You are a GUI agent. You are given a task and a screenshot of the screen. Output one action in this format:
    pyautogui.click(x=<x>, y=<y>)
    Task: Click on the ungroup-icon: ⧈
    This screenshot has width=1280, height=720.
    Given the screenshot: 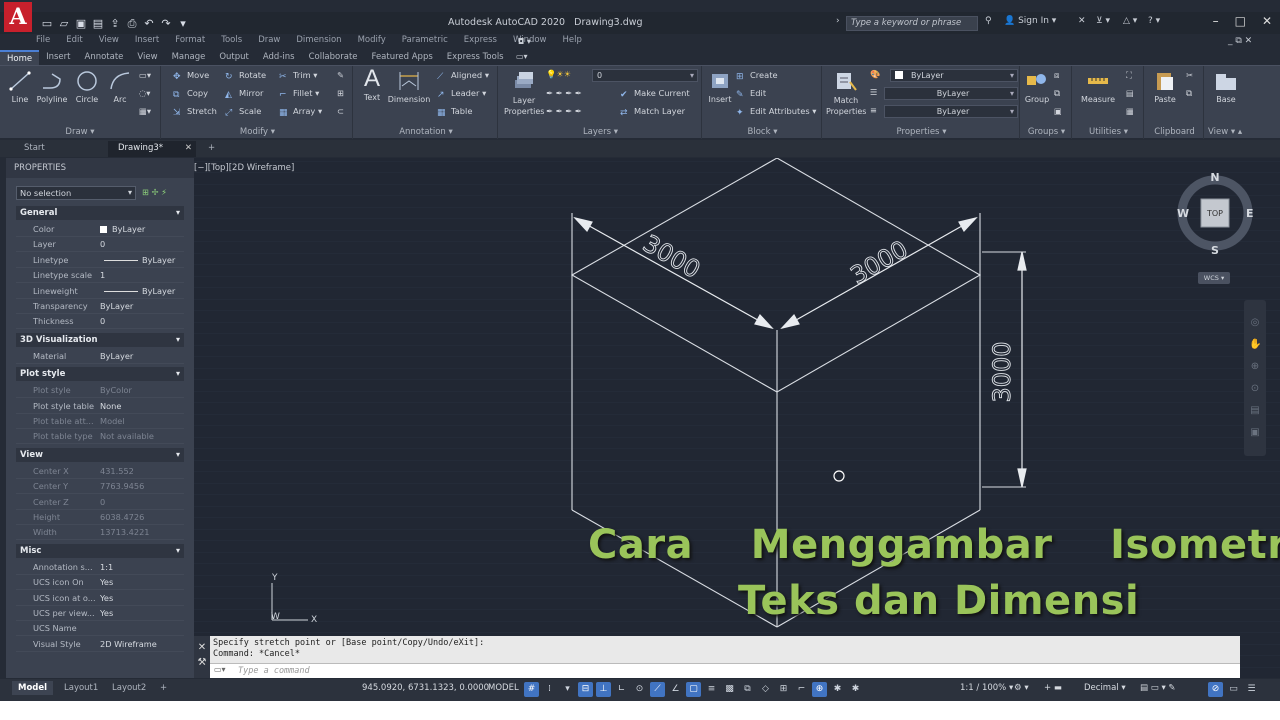 What is the action you would take?
    pyautogui.click(x=1056, y=75)
    